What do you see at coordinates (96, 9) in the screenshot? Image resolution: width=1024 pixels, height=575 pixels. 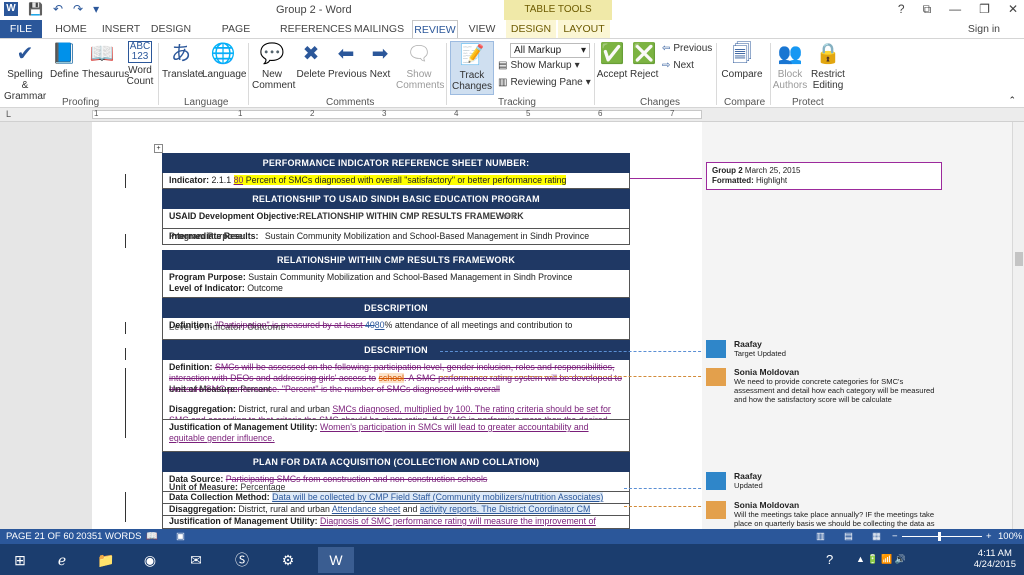 I see `customize-qat-icon: ▾` at bounding box center [96, 9].